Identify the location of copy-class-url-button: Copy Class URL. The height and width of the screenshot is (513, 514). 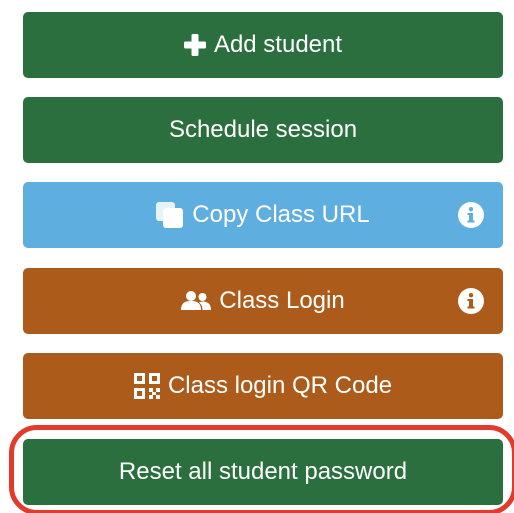
(263, 215).